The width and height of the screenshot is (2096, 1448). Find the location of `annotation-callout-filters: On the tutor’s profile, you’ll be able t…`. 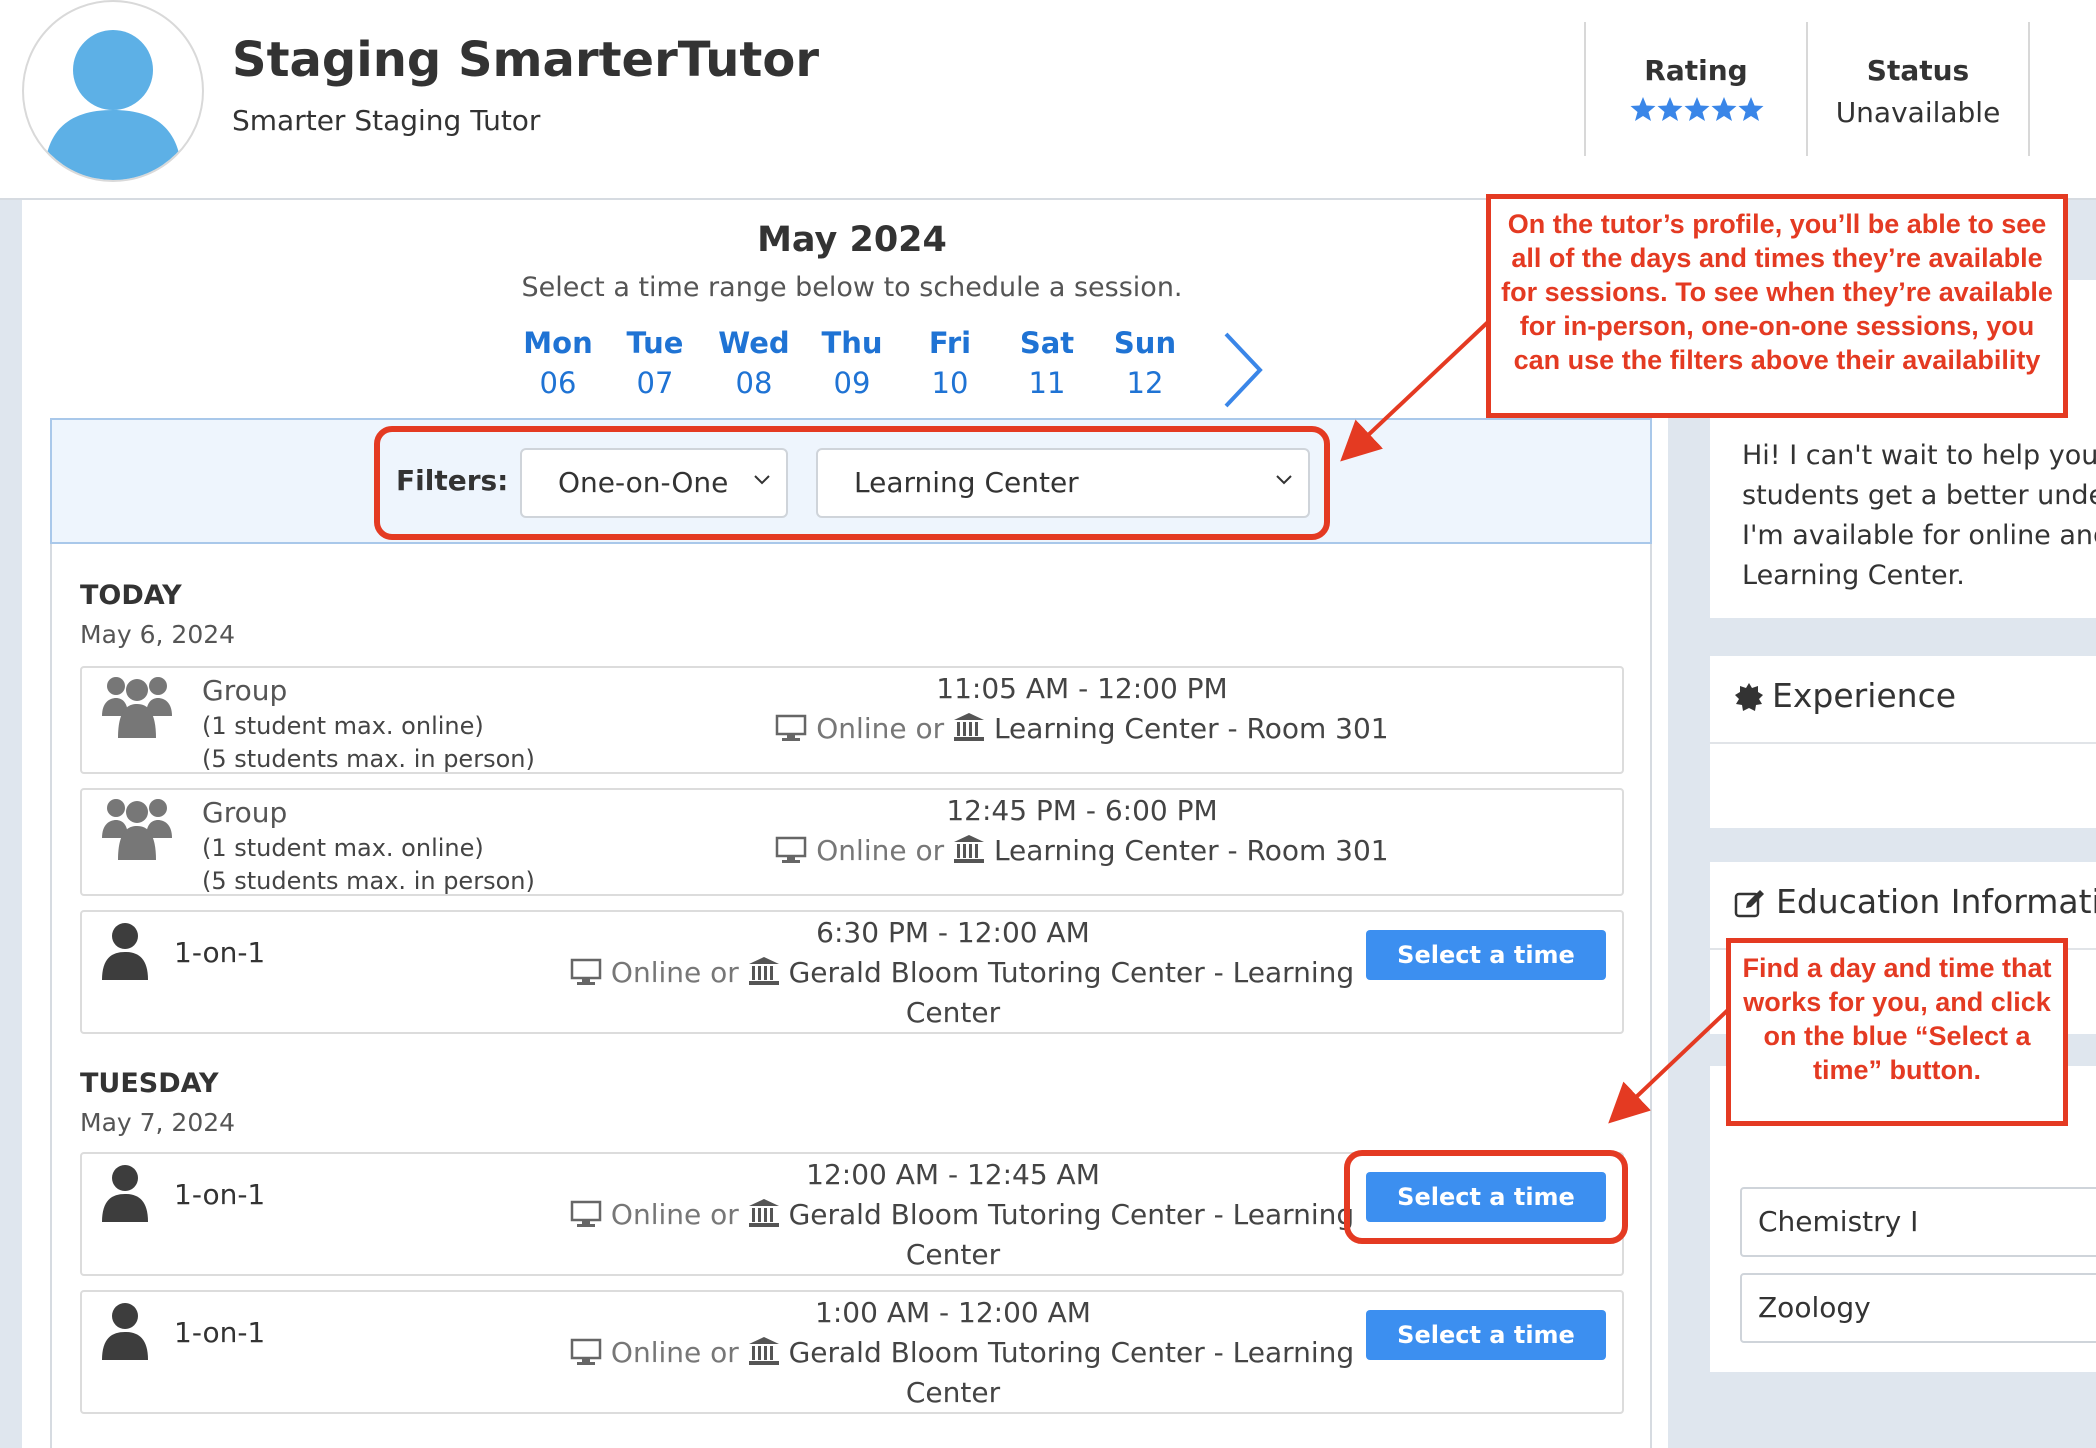

annotation-callout-filters: On the tutor’s profile, you’ll be able t… is located at coordinates (1777, 306).